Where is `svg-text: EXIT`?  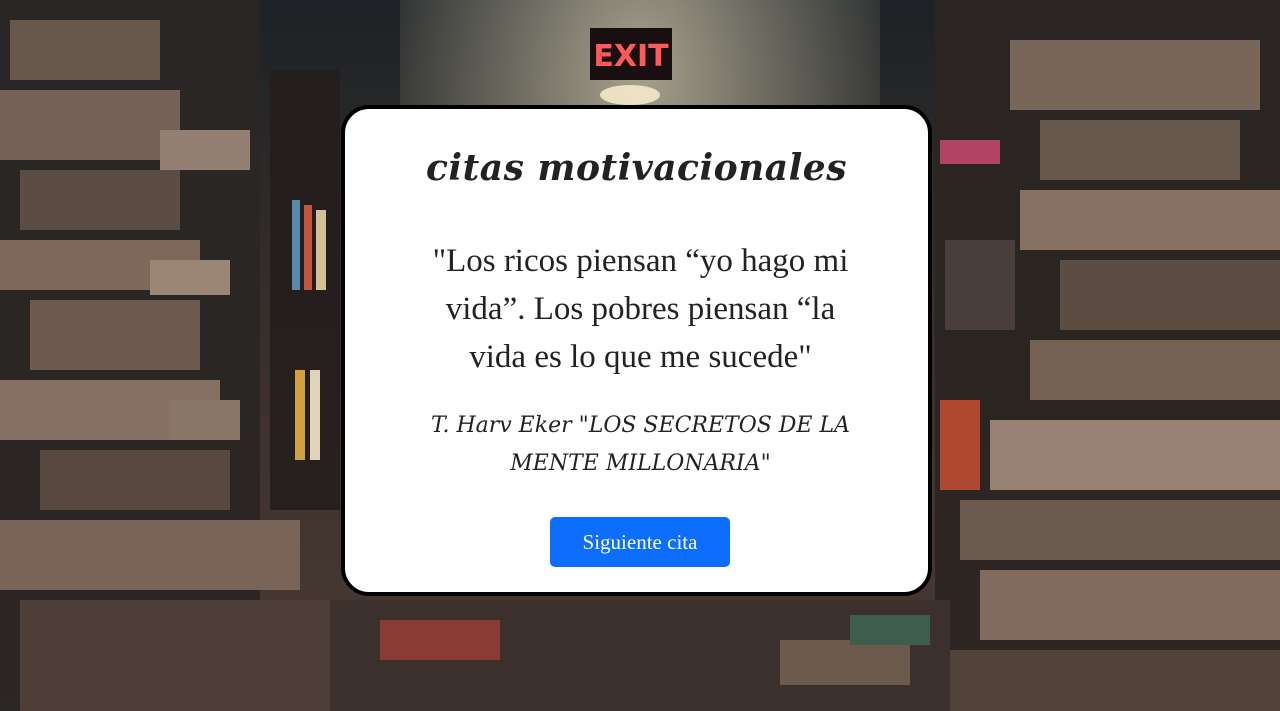 svg-text: EXIT is located at coordinates (631, 56).